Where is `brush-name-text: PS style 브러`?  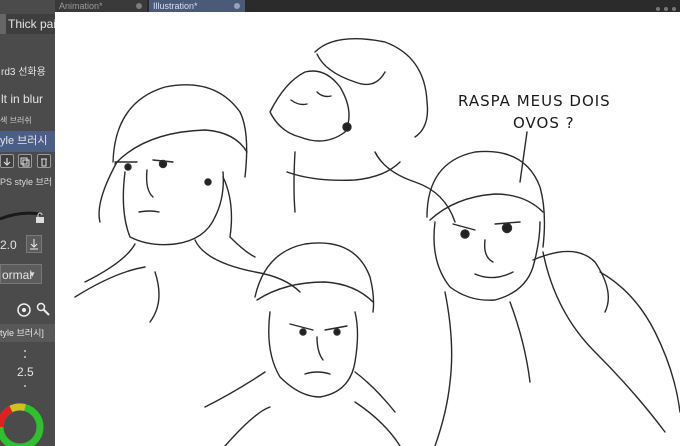 brush-name-text: PS style 브러 is located at coordinates (26, 182).